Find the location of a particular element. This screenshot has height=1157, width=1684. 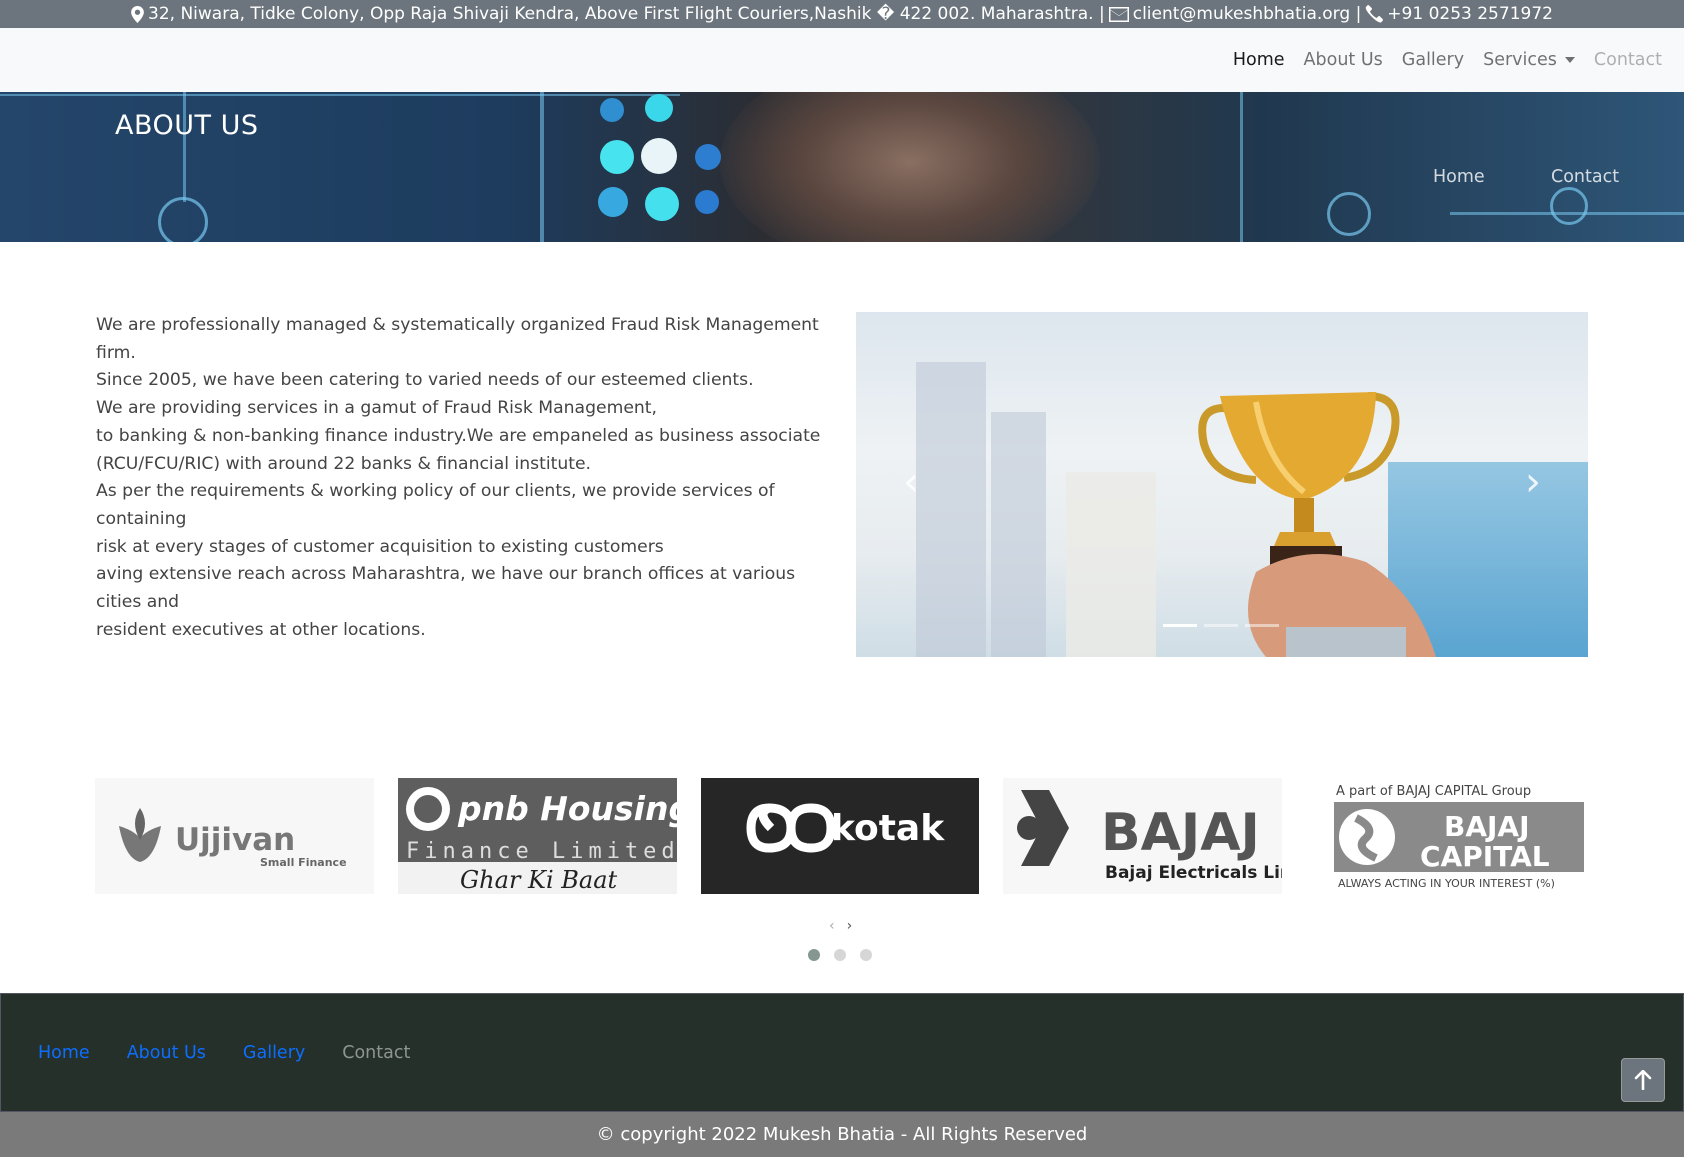

logo-slider-nav: ‹ › is located at coordinates (840, 926).